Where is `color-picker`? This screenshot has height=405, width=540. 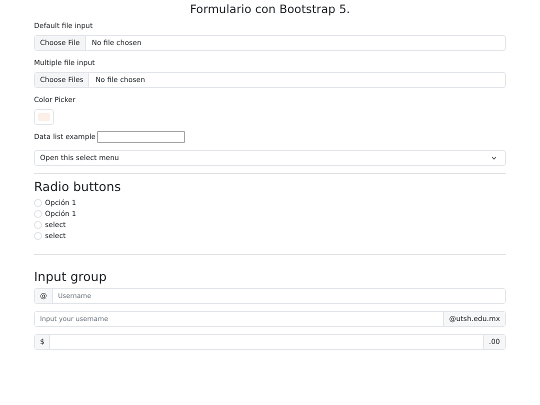 color-picker is located at coordinates (44, 117).